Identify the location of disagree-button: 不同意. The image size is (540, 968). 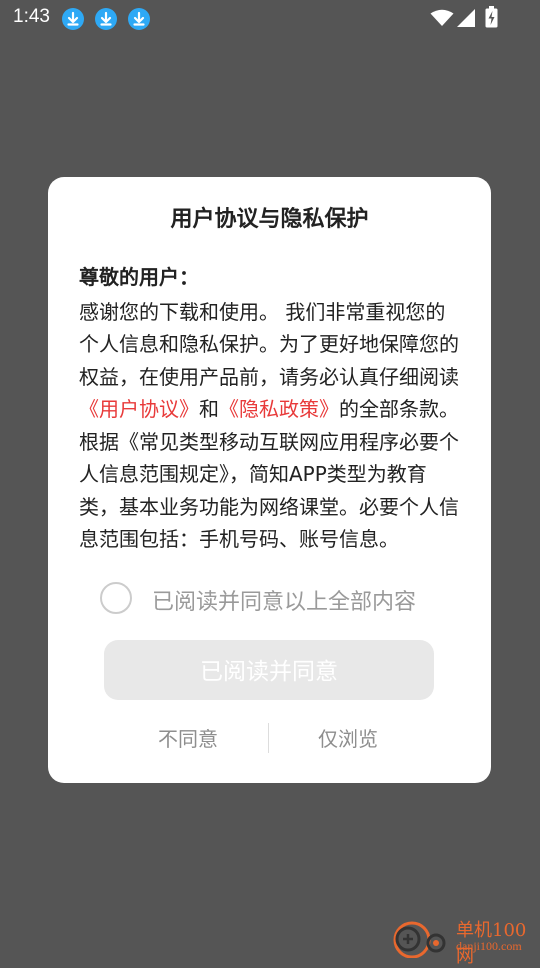
(188, 737).